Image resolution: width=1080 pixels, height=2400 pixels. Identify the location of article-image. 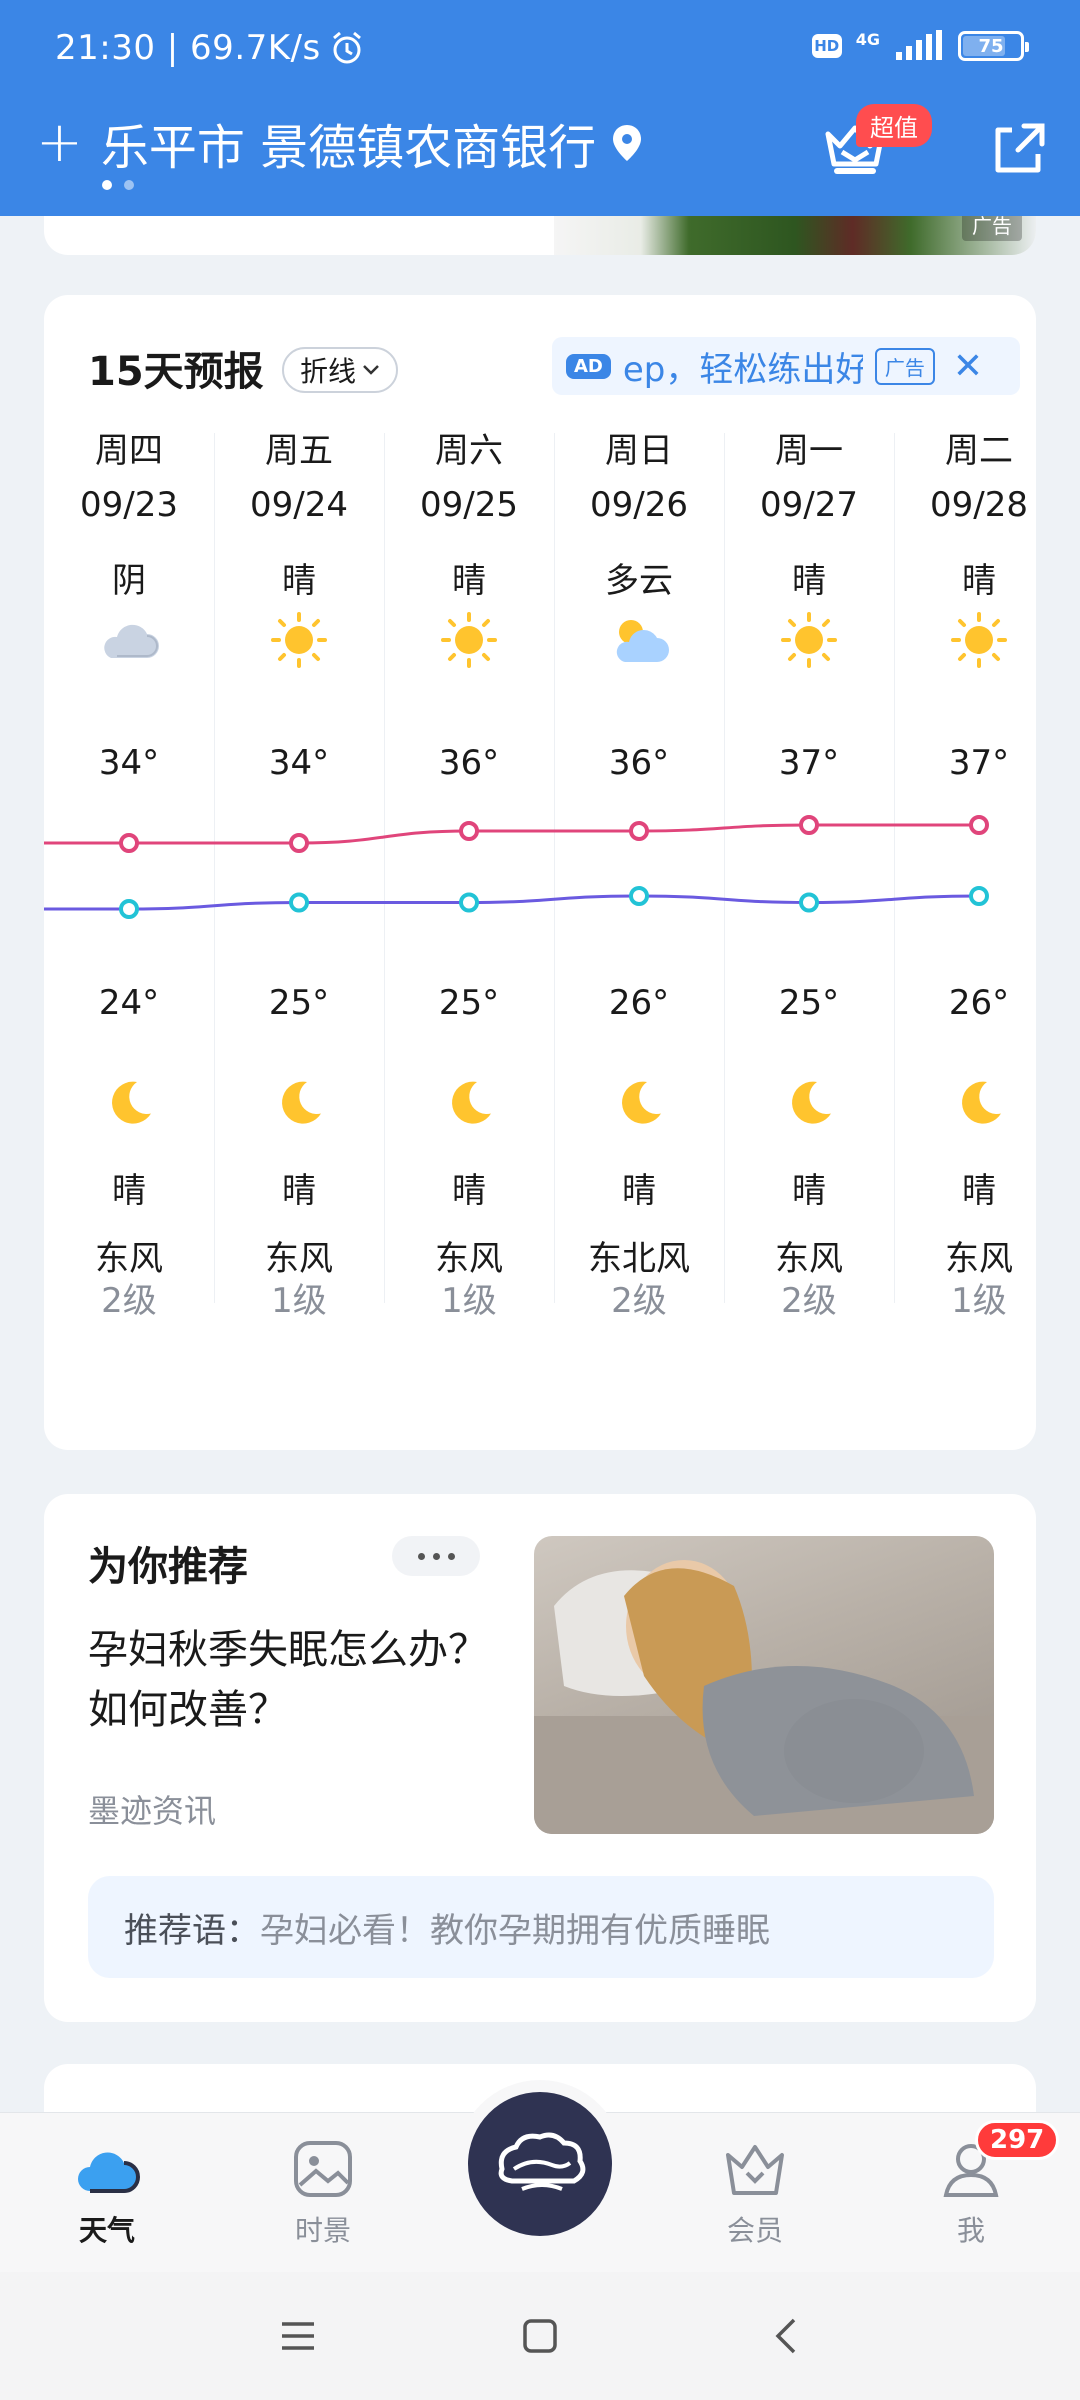
(764, 1685).